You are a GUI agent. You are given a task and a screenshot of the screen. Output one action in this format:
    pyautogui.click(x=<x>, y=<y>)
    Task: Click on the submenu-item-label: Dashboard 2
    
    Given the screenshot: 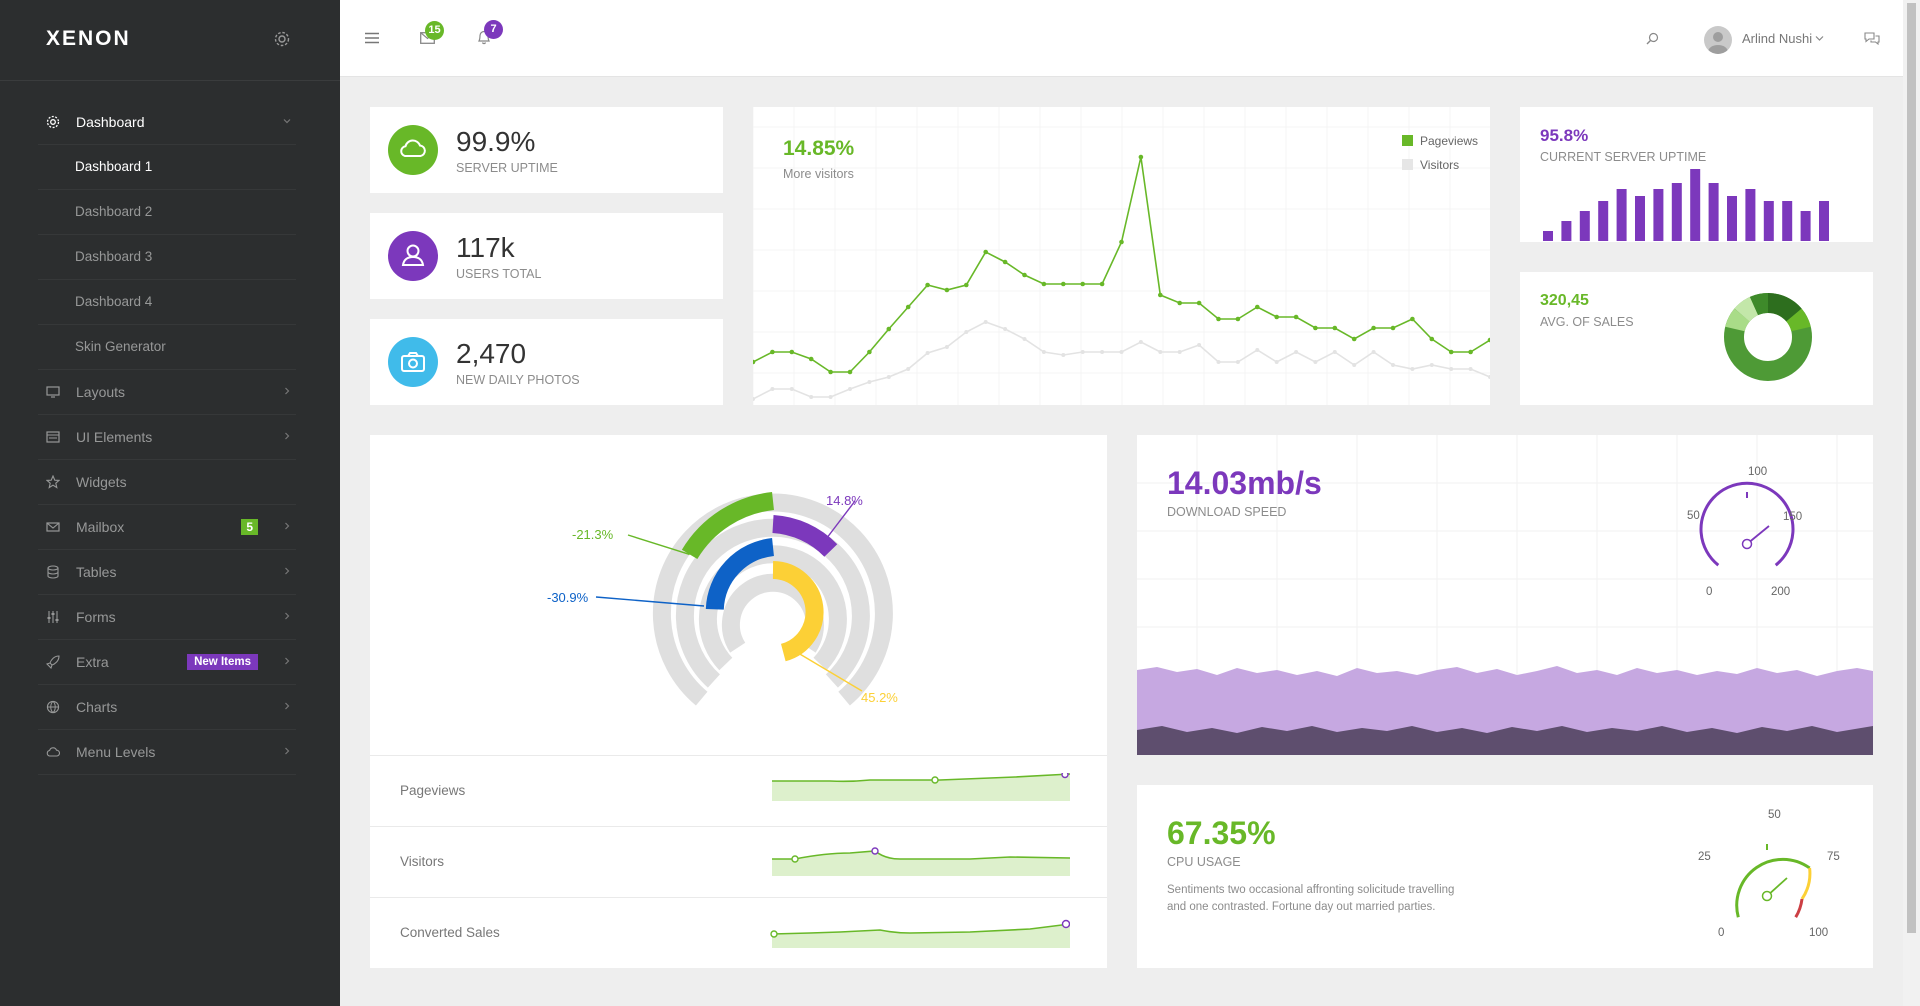 What is the action you would take?
    pyautogui.click(x=114, y=211)
    